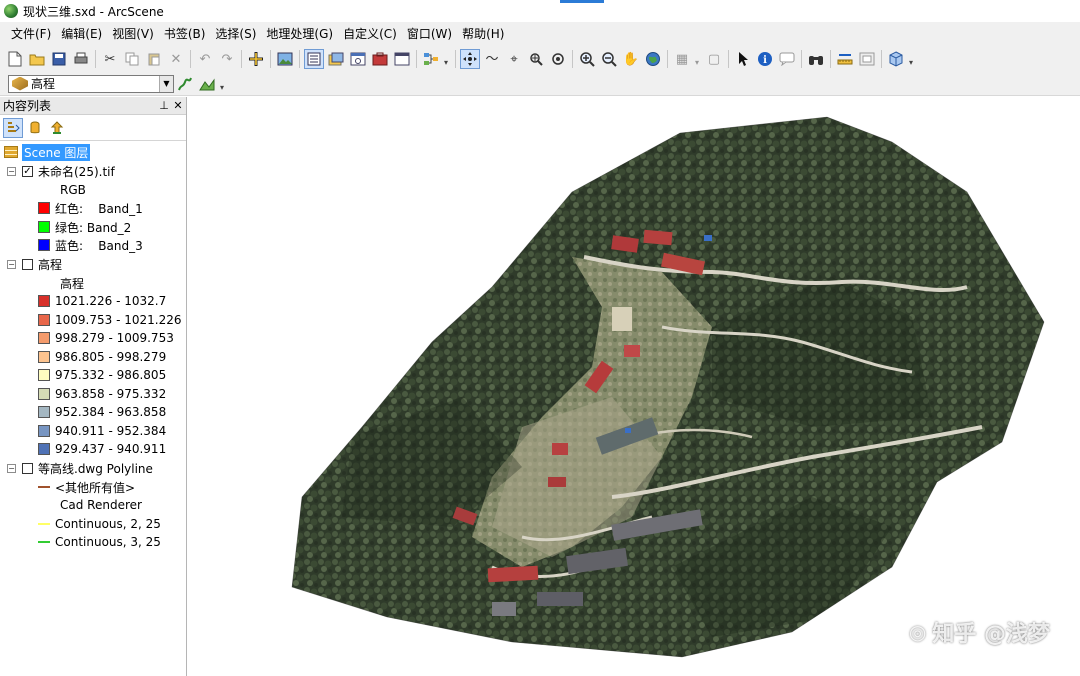 Image resolution: width=1080 pixels, height=676 pixels. I want to click on save-icon, so click(59, 59).